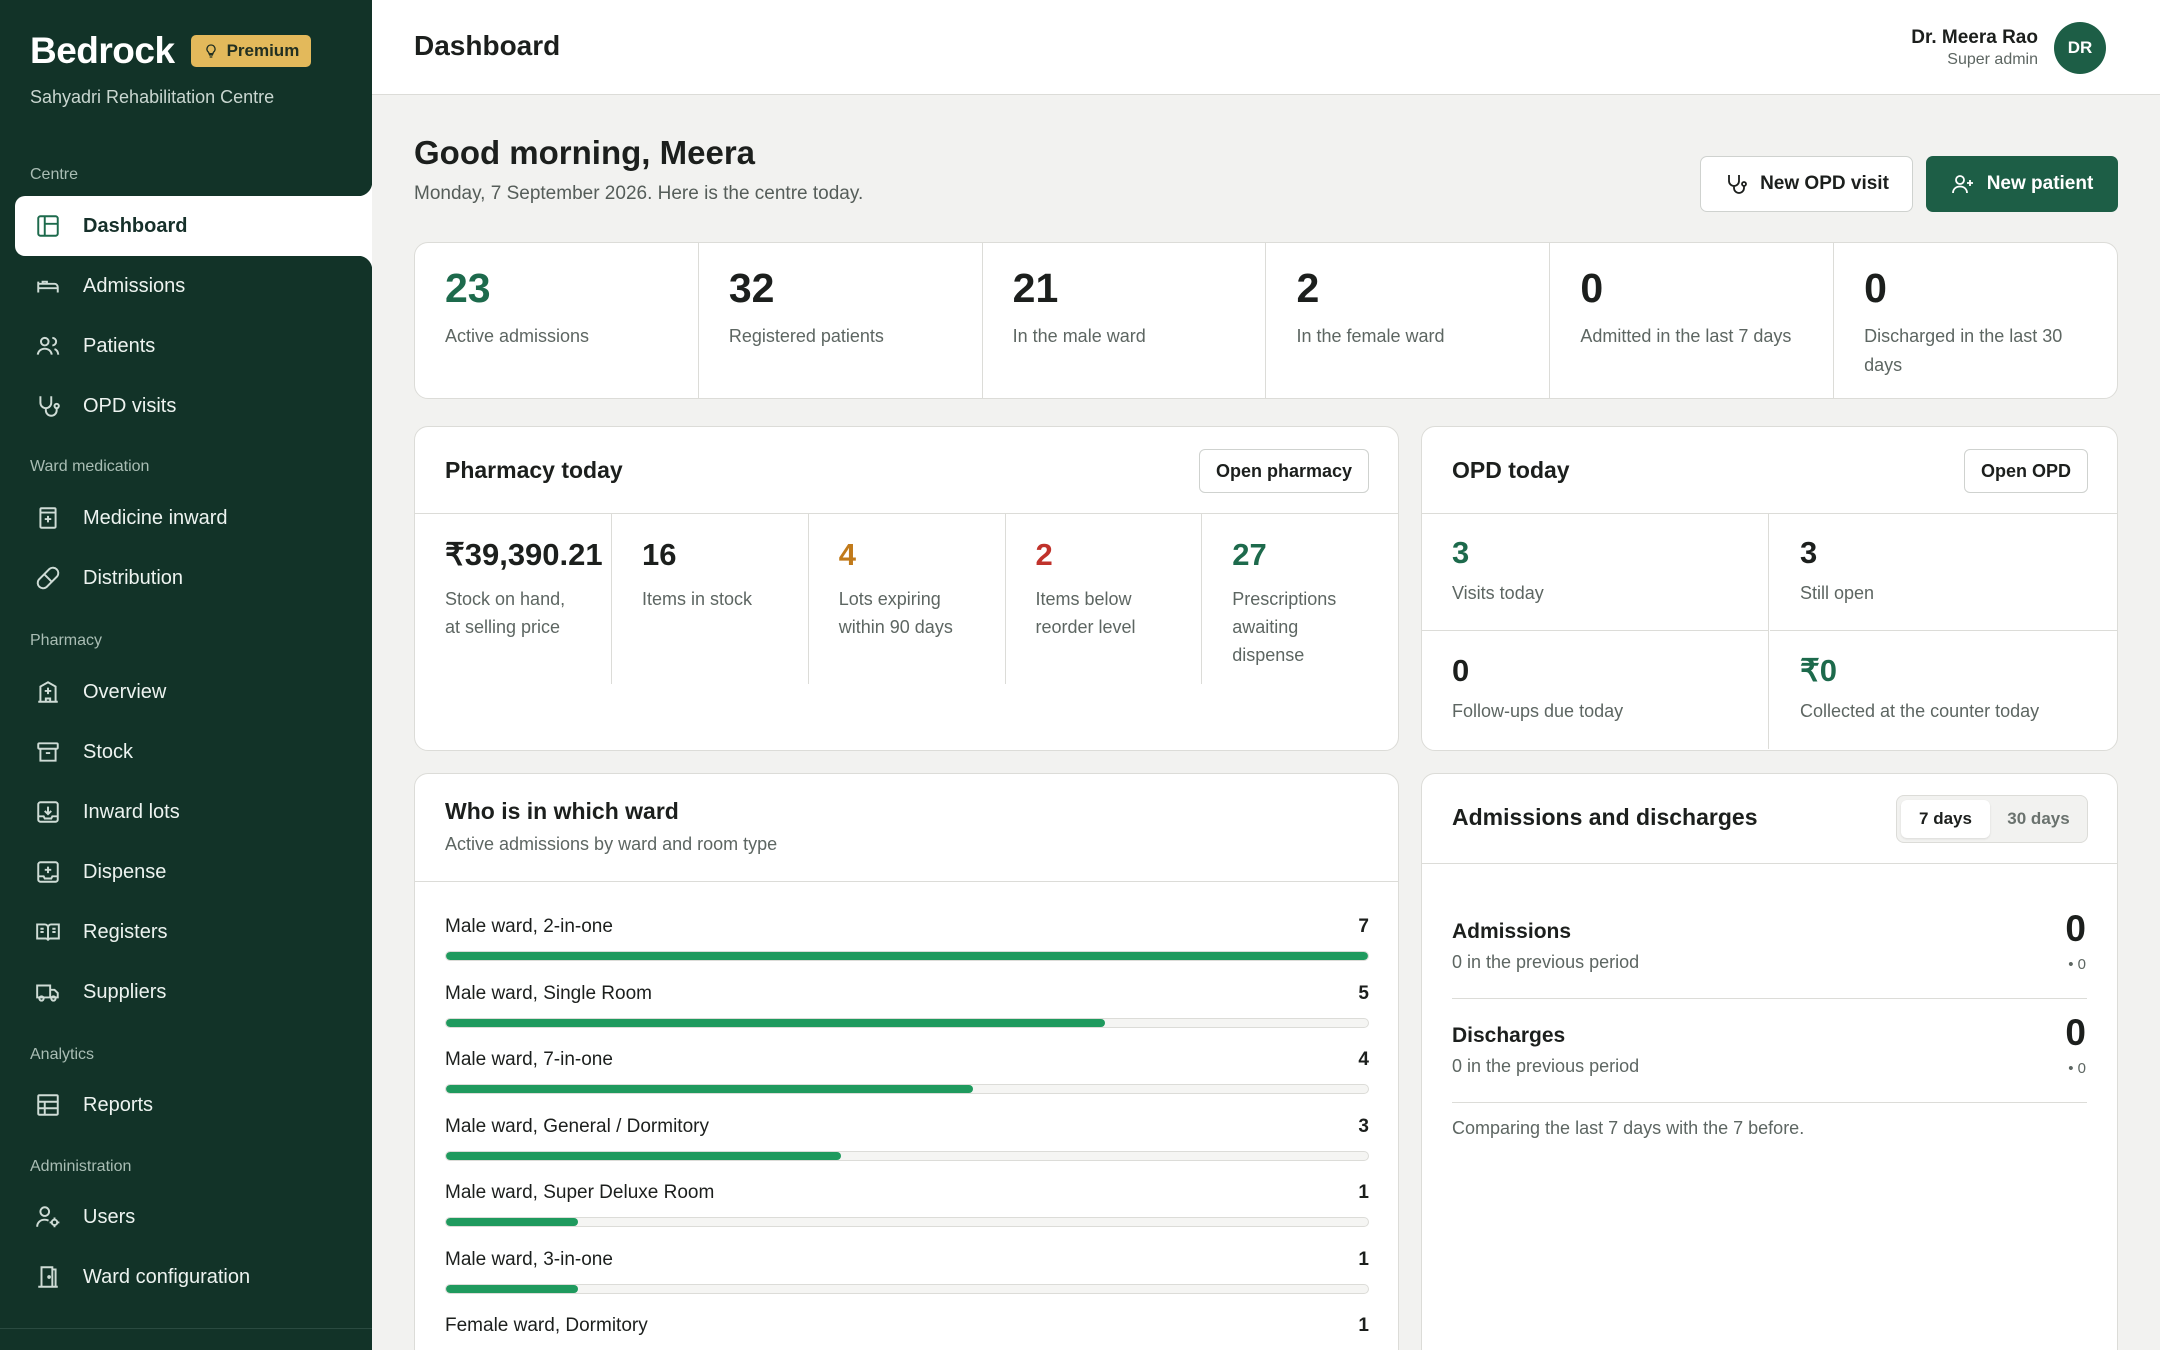 The width and height of the screenshot is (2160, 1350). What do you see at coordinates (193, 226) in the screenshot?
I see `sidebar-item-dashboard: Dashboard` at bounding box center [193, 226].